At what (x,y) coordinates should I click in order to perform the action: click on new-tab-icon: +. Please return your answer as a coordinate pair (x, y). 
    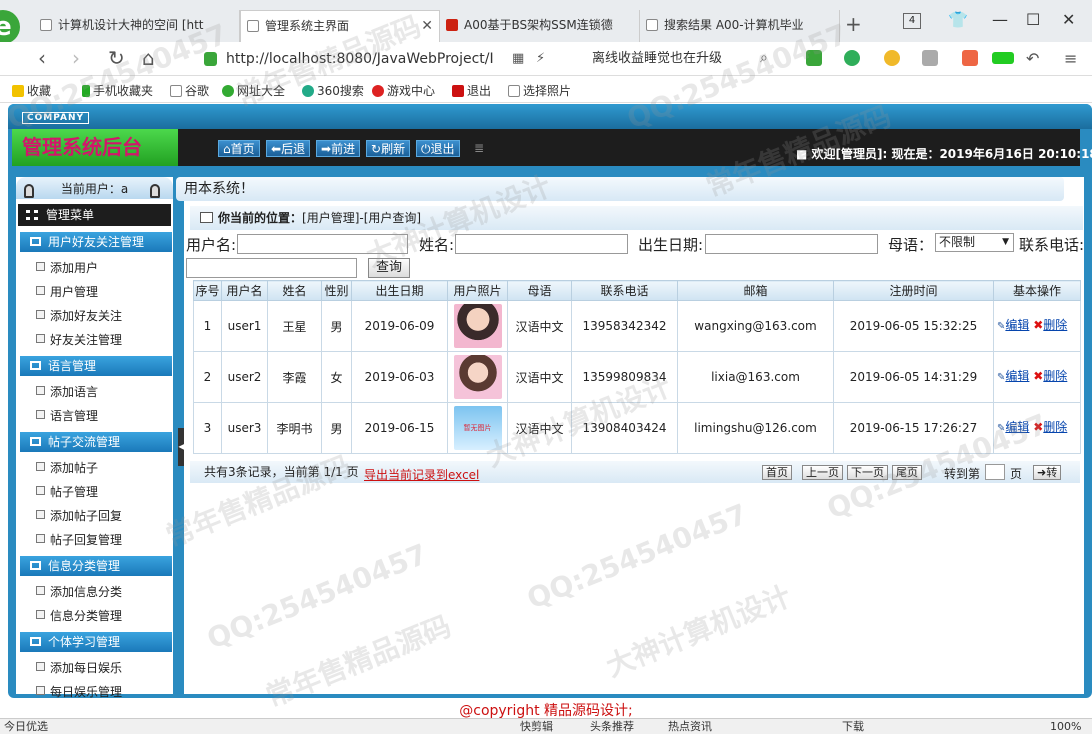
    Looking at the image, I should click on (853, 24).